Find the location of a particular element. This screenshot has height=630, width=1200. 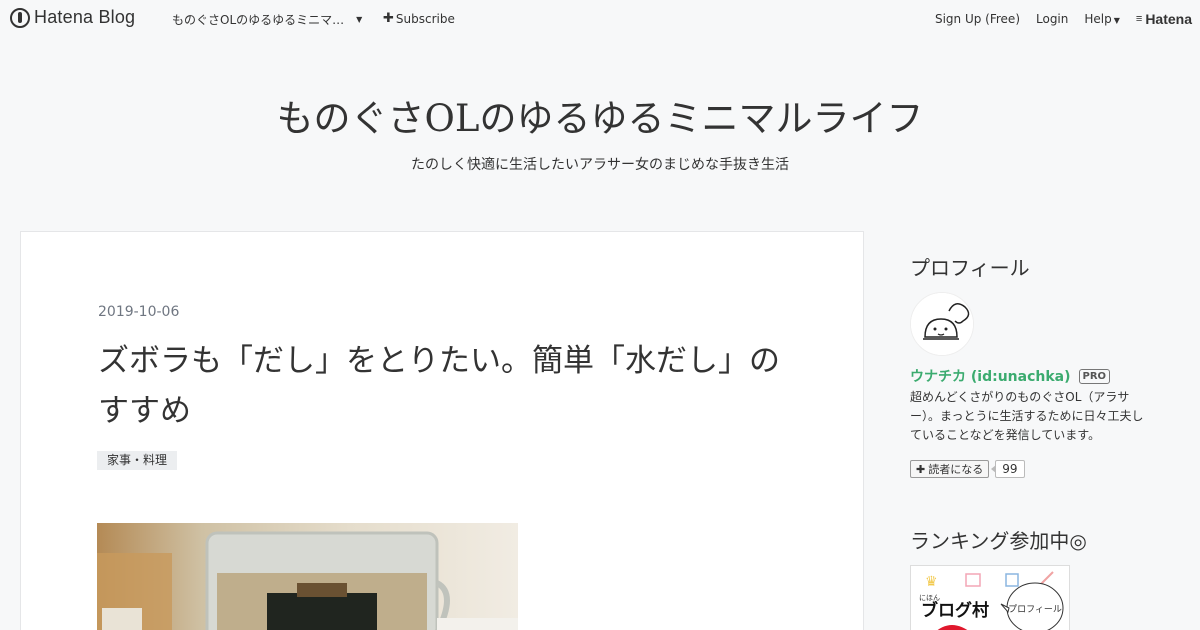

hatena-blog-logo: Hatena Blog is located at coordinates (72, 17).